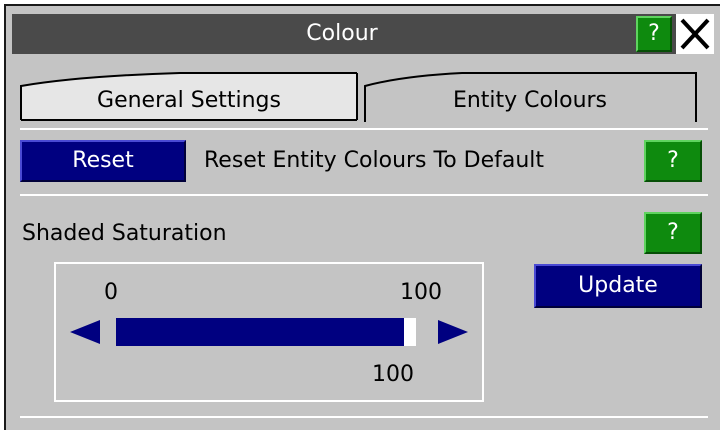 The height and width of the screenshot is (432, 720). What do you see at coordinates (618, 286) in the screenshot?
I see `update-button: Update` at bounding box center [618, 286].